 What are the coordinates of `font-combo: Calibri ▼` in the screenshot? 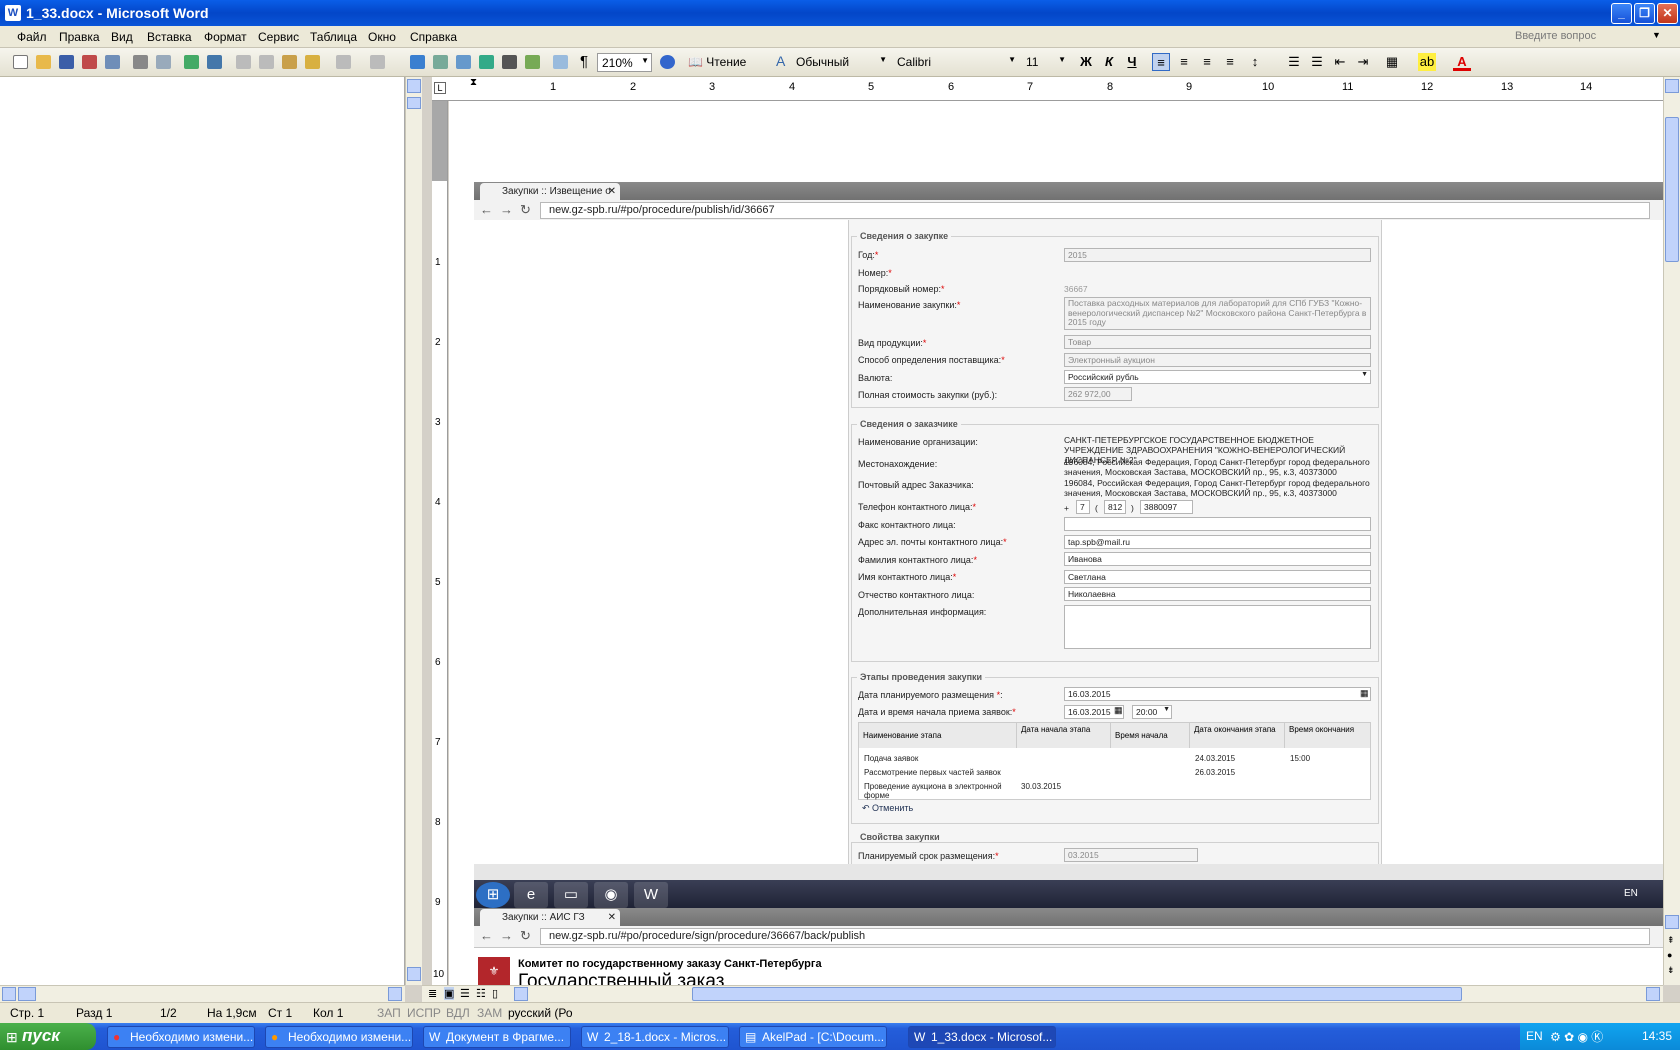 It's located at (955, 62).